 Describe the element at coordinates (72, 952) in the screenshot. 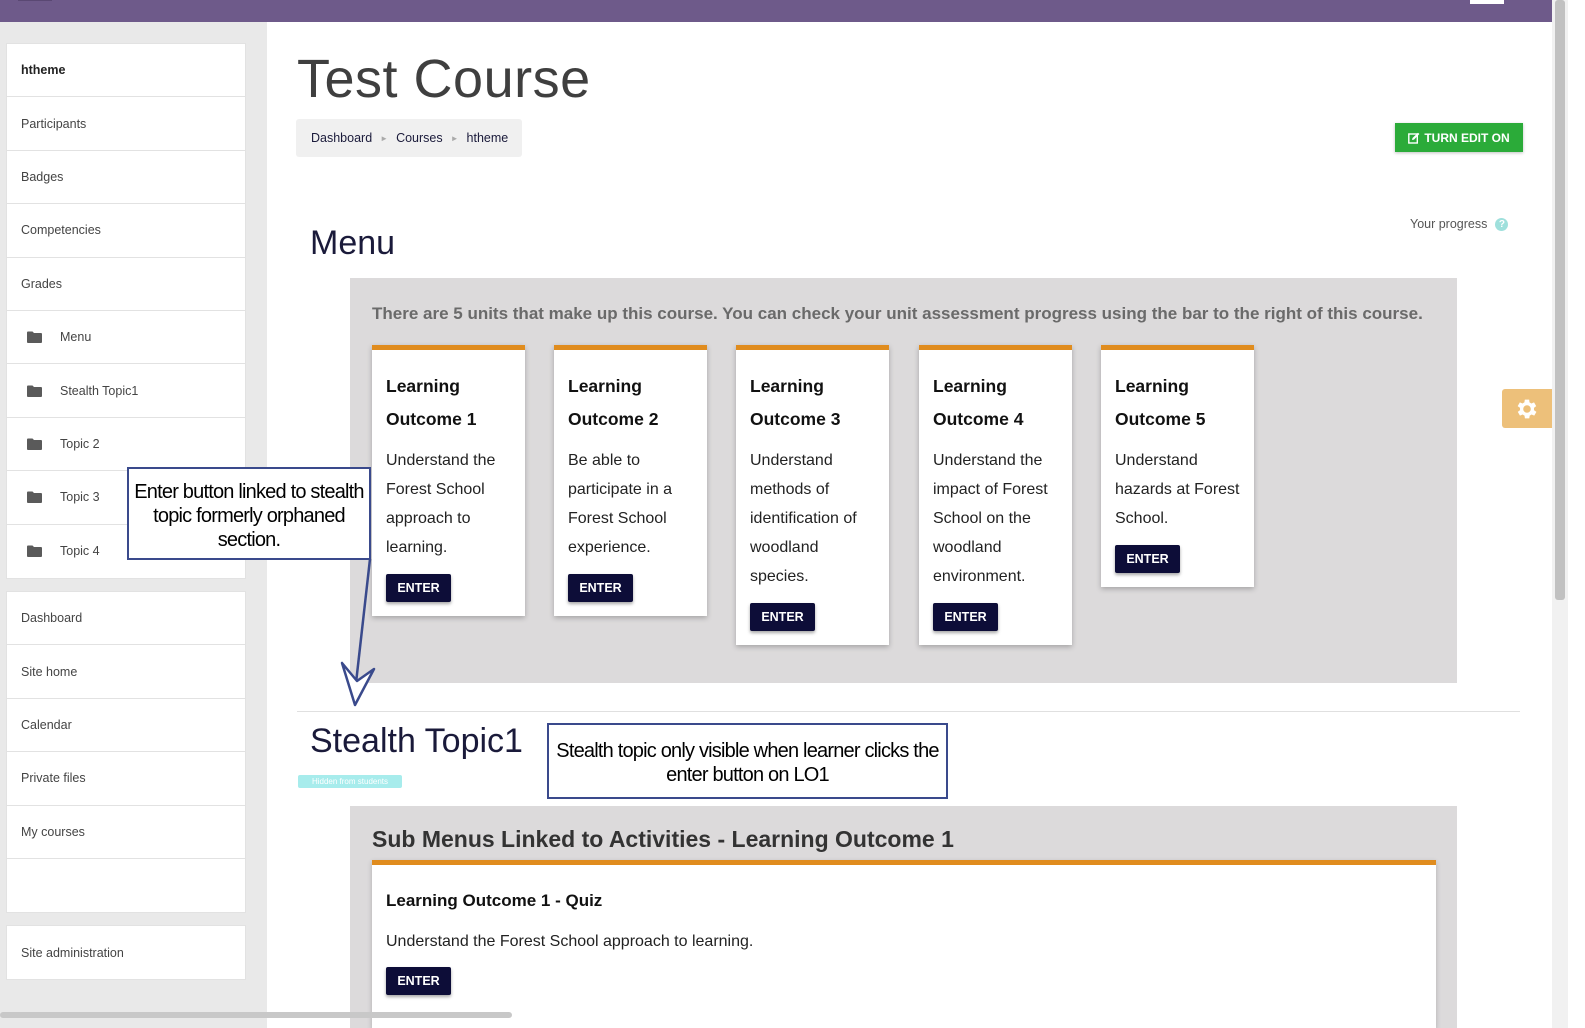

I see `sidebar-item-label: Site administration` at that location.